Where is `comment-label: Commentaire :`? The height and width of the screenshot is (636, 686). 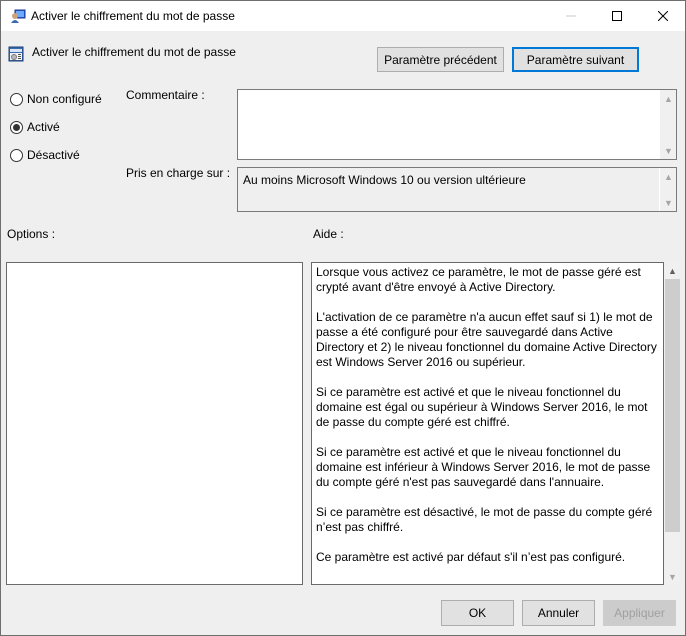
comment-label: Commentaire : is located at coordinates (165, 95).